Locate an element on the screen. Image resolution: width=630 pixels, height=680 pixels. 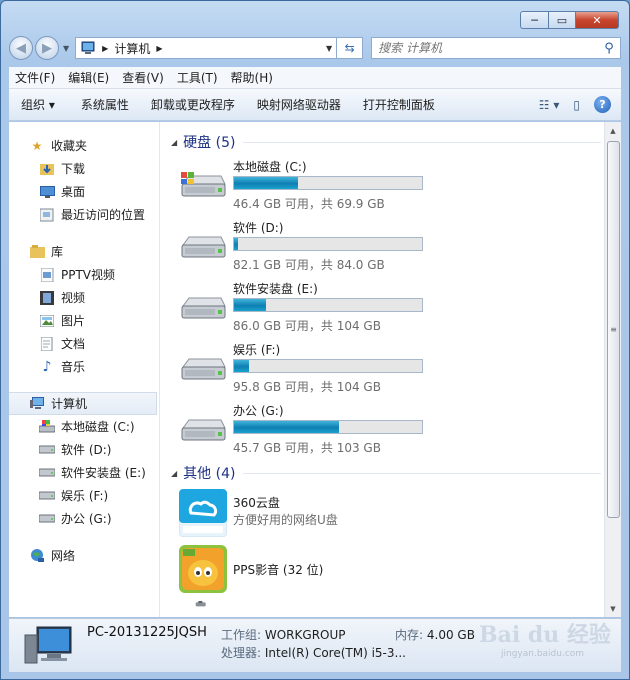
group-title: 硬盘 (5) is located at coordinates (209, 143).